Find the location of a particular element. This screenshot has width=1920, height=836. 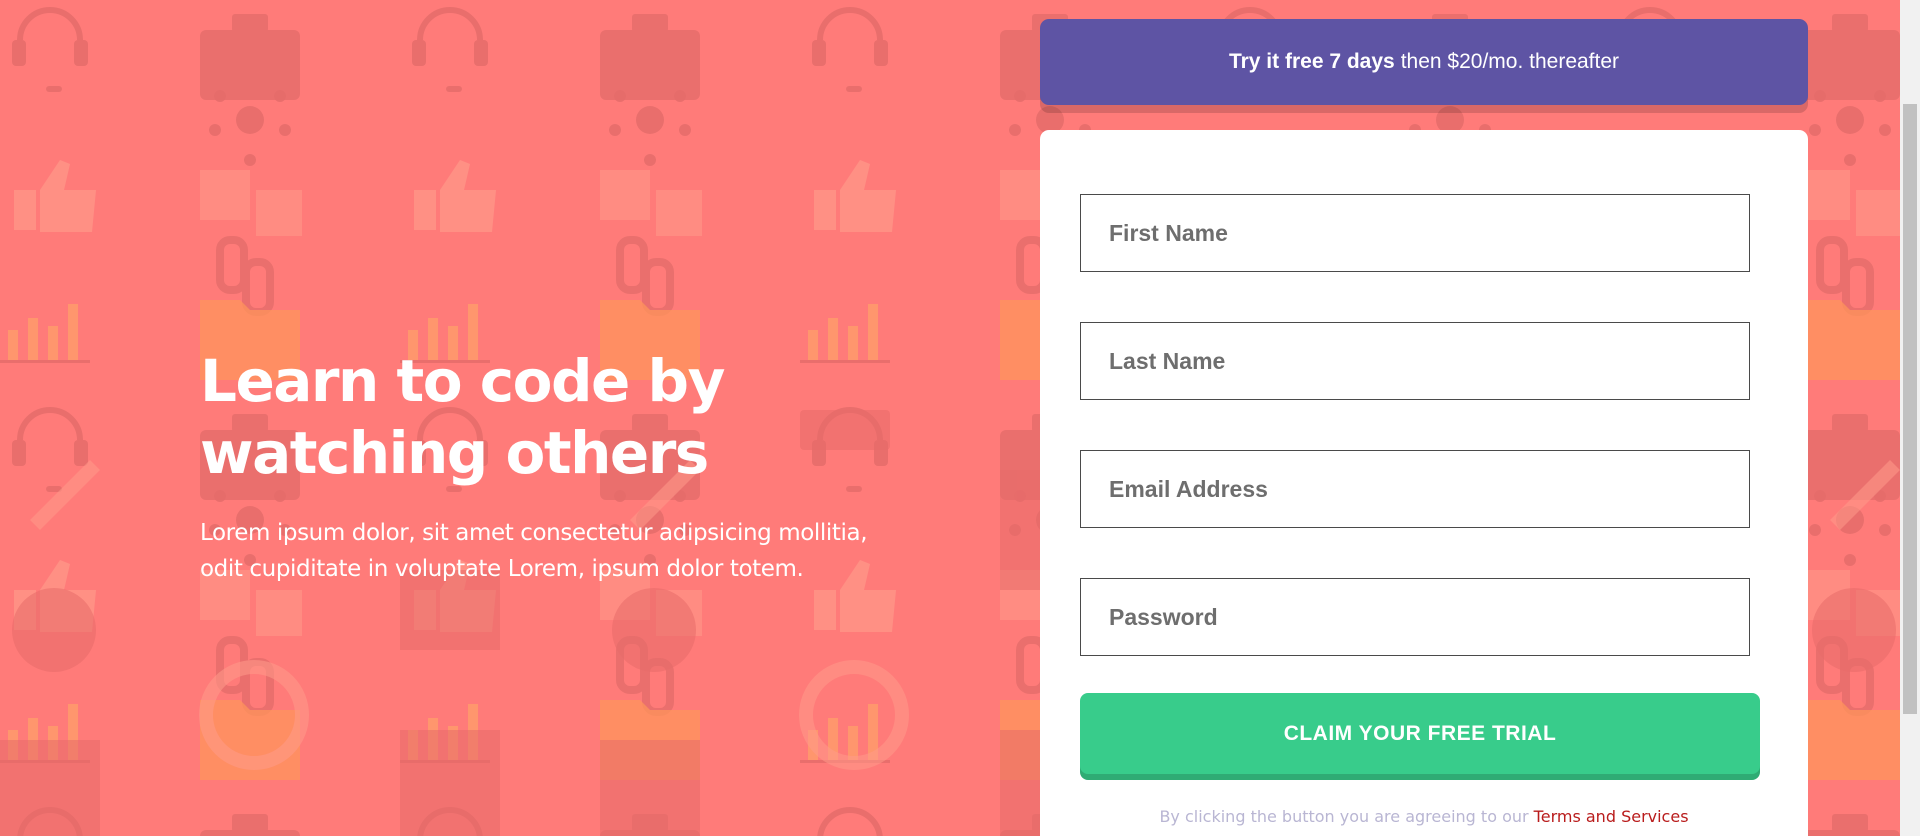

hero-title-line1: Learn to code by is located at coordinates (462, 381).